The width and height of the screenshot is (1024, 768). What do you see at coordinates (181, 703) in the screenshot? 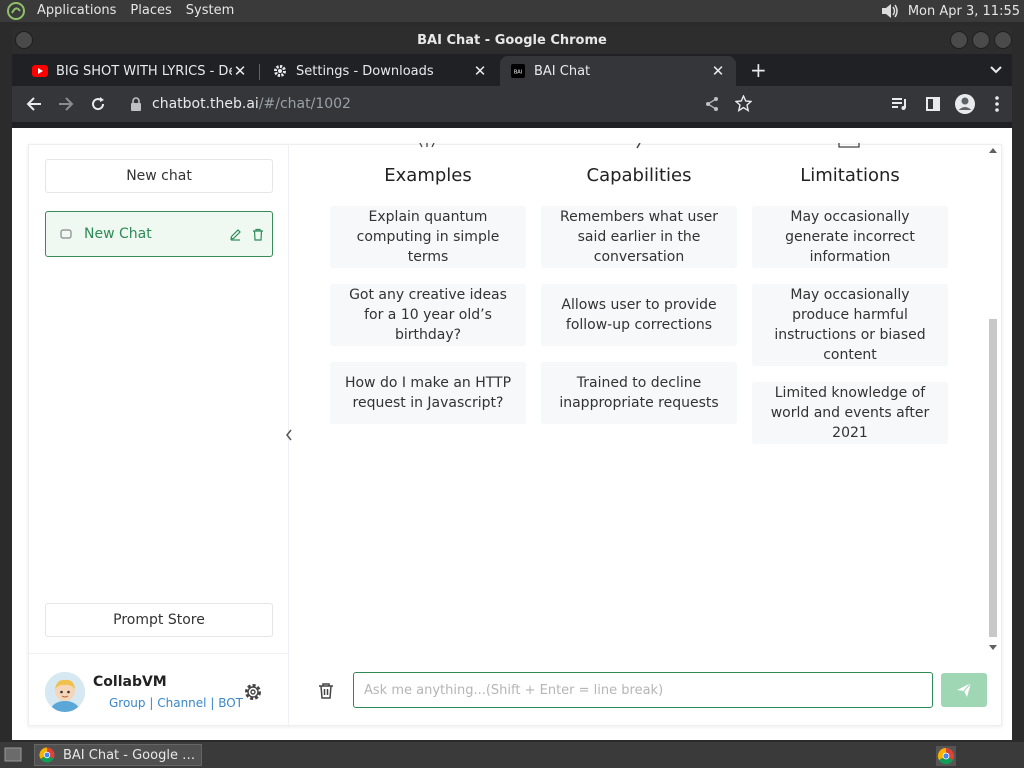
I see `channel-link: Channel` at bounding box center [181, 703].